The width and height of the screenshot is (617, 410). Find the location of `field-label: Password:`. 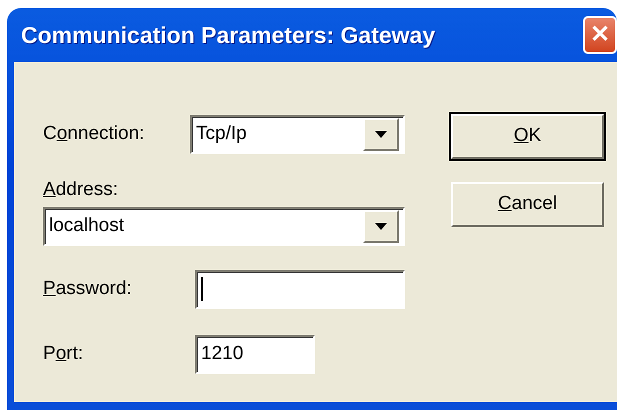

field-label: Password: is located at coordinates (88, 288).